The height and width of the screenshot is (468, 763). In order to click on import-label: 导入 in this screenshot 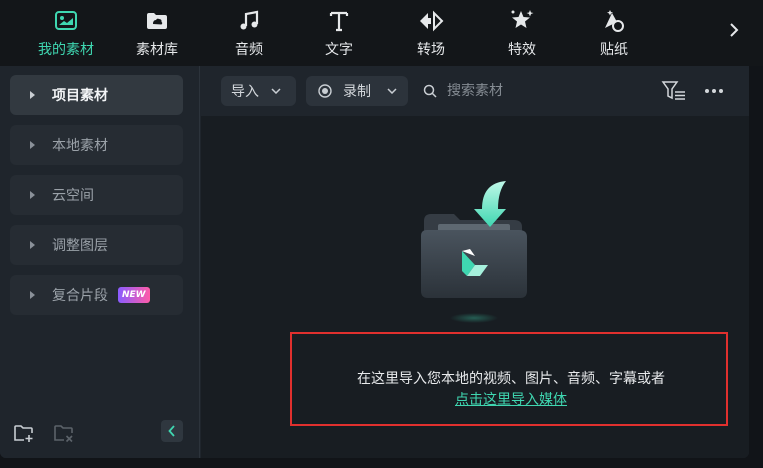, I will do `click(245, 92)`.